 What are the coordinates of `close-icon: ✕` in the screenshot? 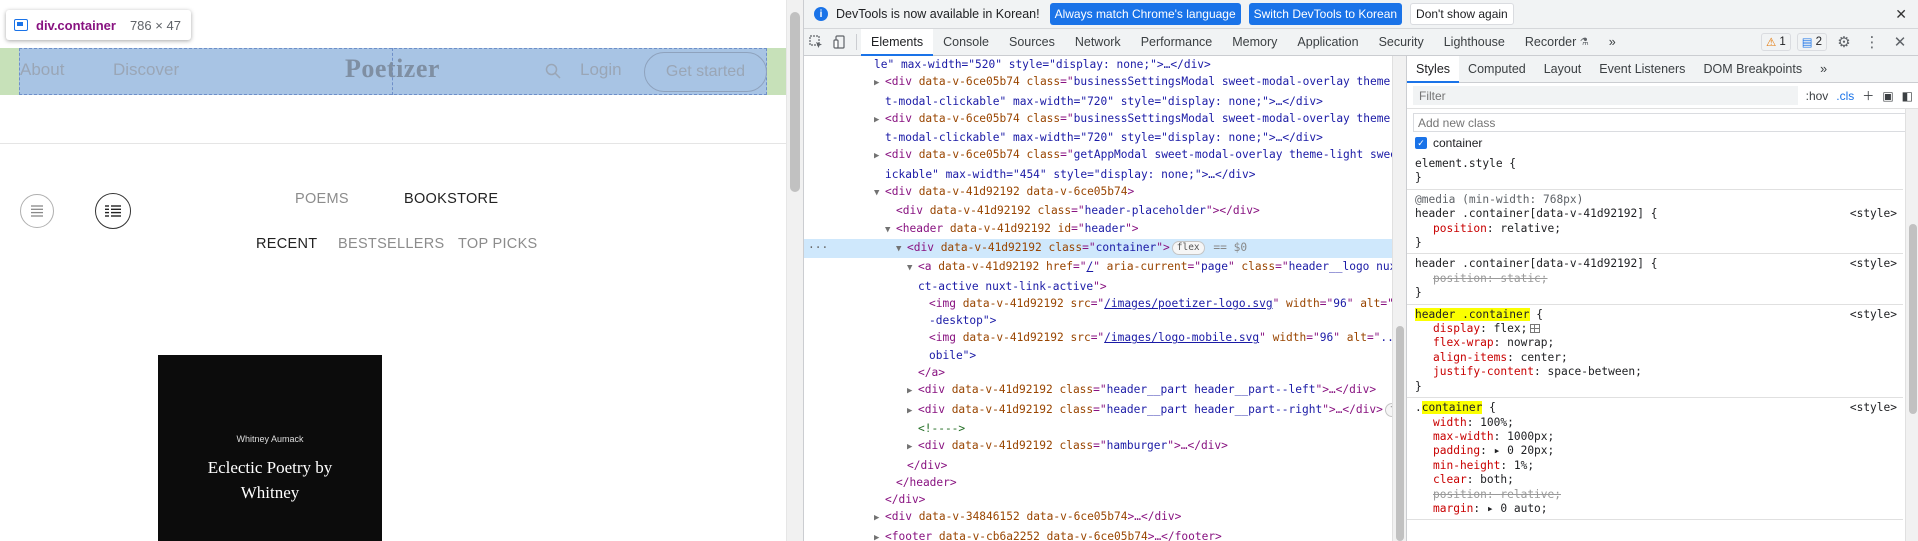 It's located at (1901, 14).